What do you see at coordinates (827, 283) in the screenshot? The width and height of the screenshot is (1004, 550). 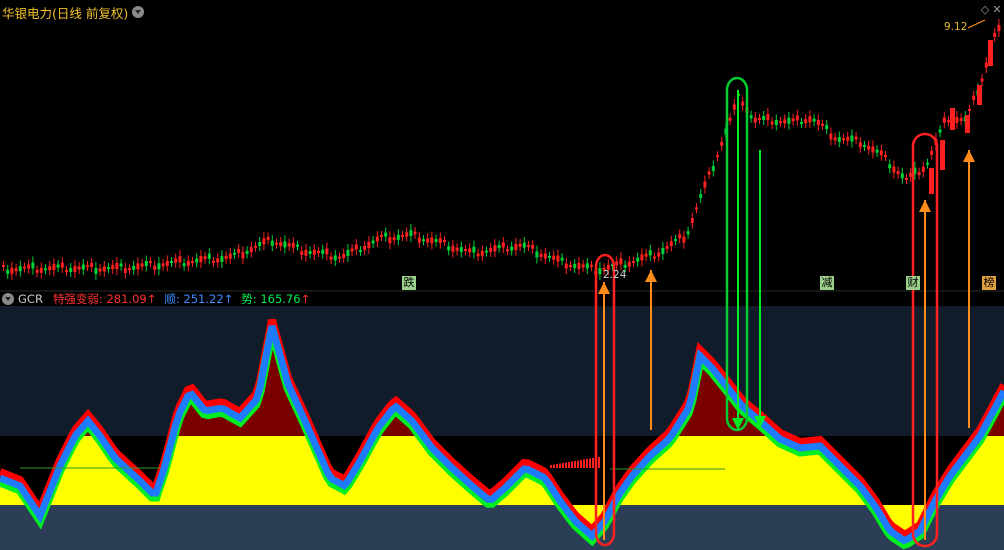 I see `signal-jian: 减` at bounding box center [827, 283].